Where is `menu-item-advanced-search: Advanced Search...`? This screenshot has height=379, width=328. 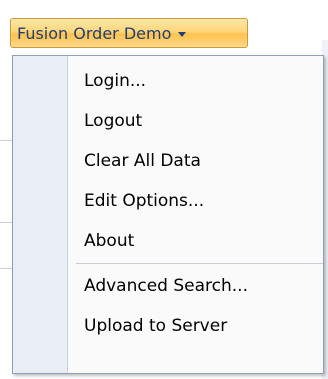
menu-item-advanced-search: Advanced Search... is located at coordinates (195, 286).